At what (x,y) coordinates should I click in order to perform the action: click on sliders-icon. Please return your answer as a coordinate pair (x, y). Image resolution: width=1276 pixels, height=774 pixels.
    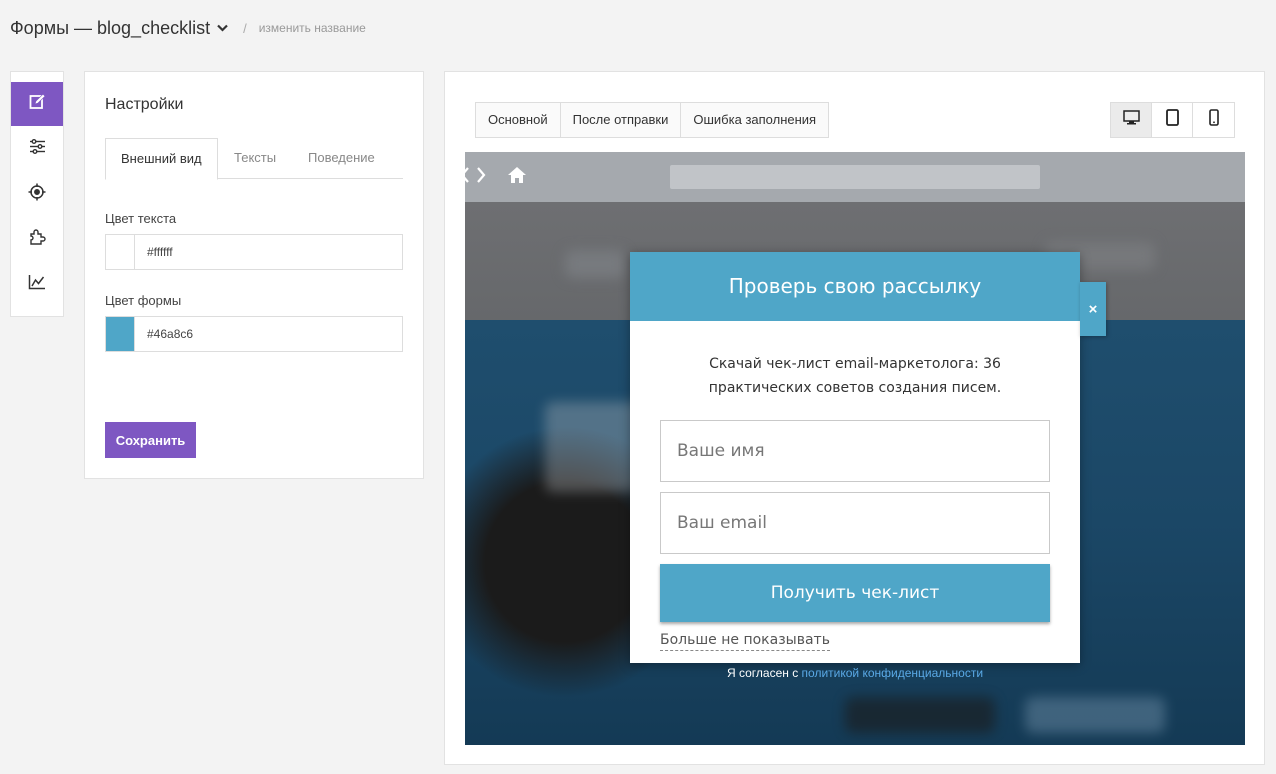
    Looking at the image, I should click on (37, 149).